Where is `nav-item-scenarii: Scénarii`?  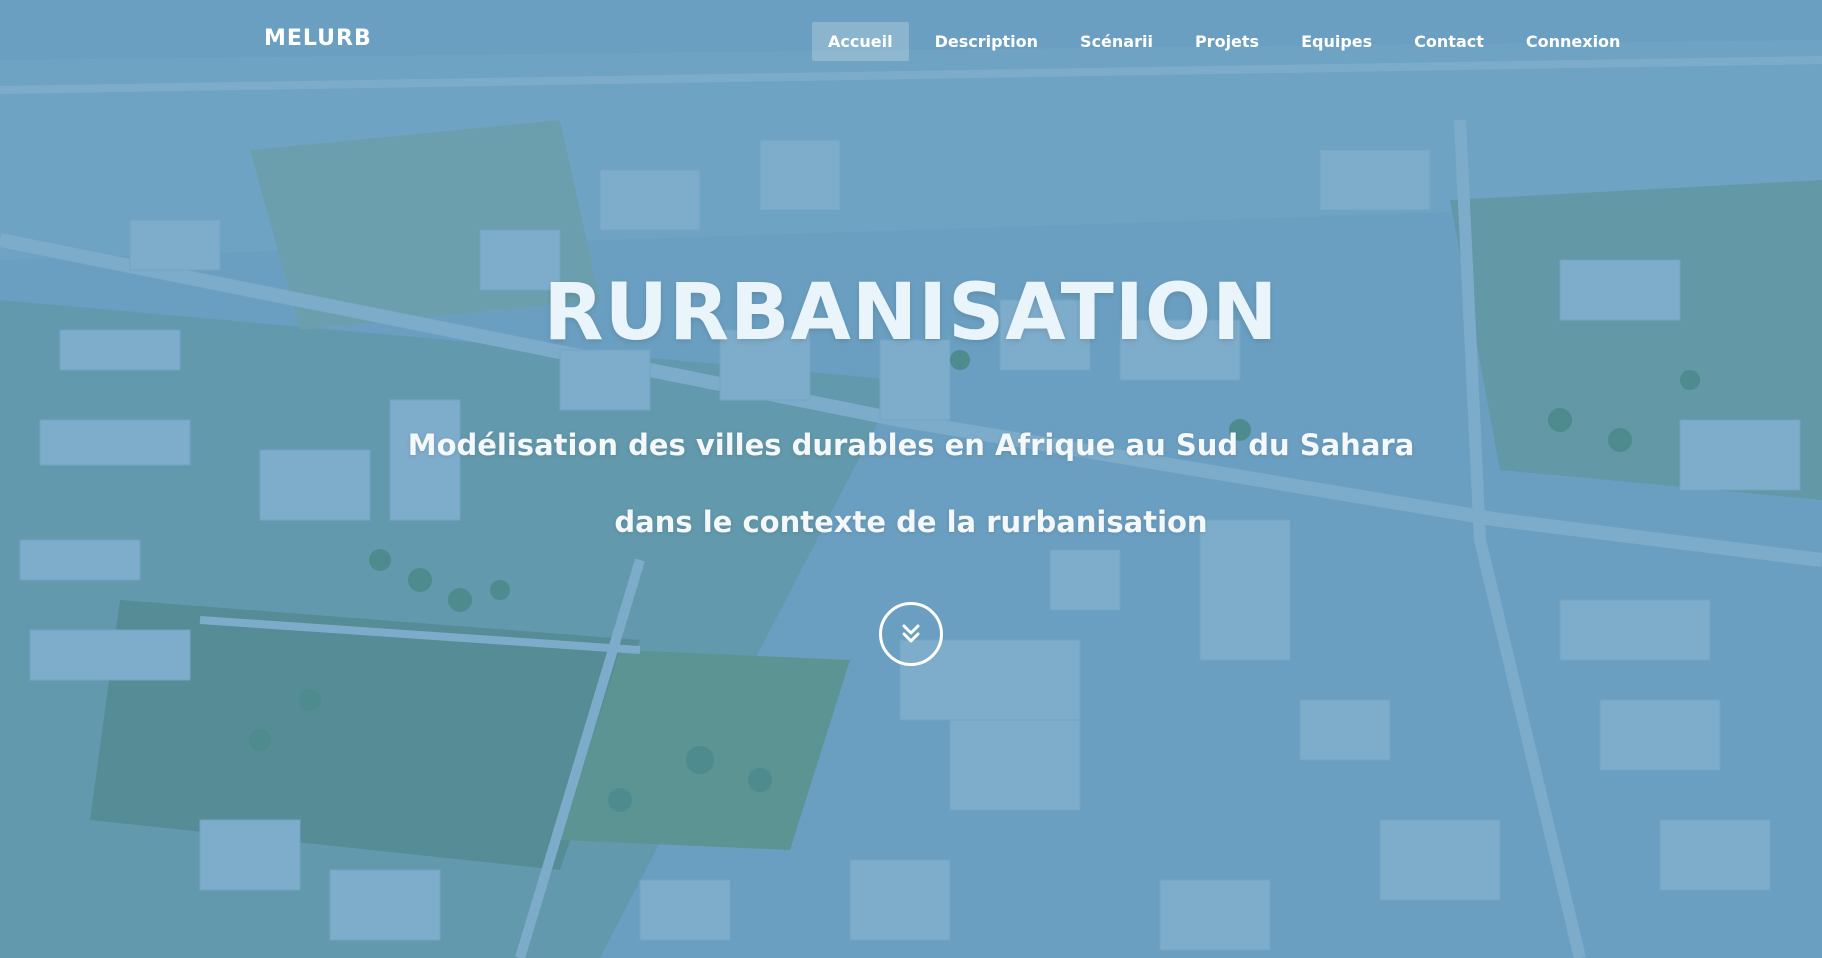
nav-item-scenarii: Scénarii is located at coordinates (1116, 41).